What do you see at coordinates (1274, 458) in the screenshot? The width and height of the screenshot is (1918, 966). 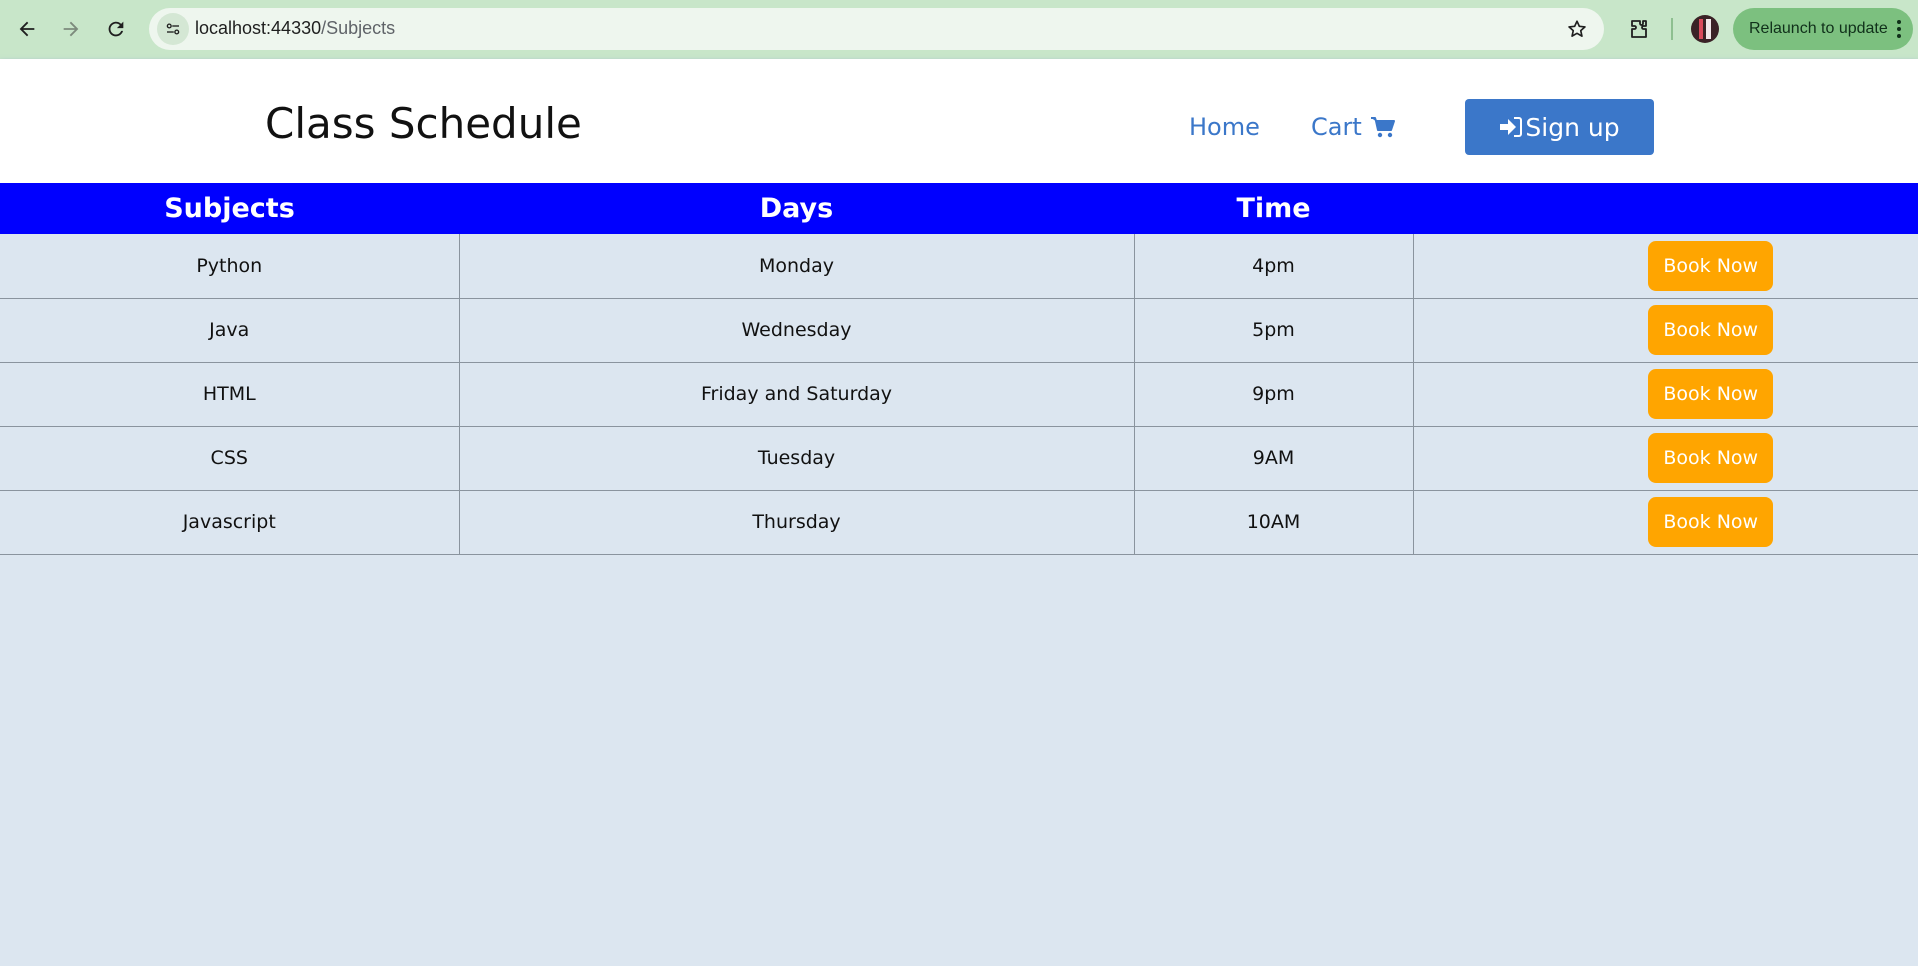 I see `cell-time: 9AM` at bounding box center [1274, 458].